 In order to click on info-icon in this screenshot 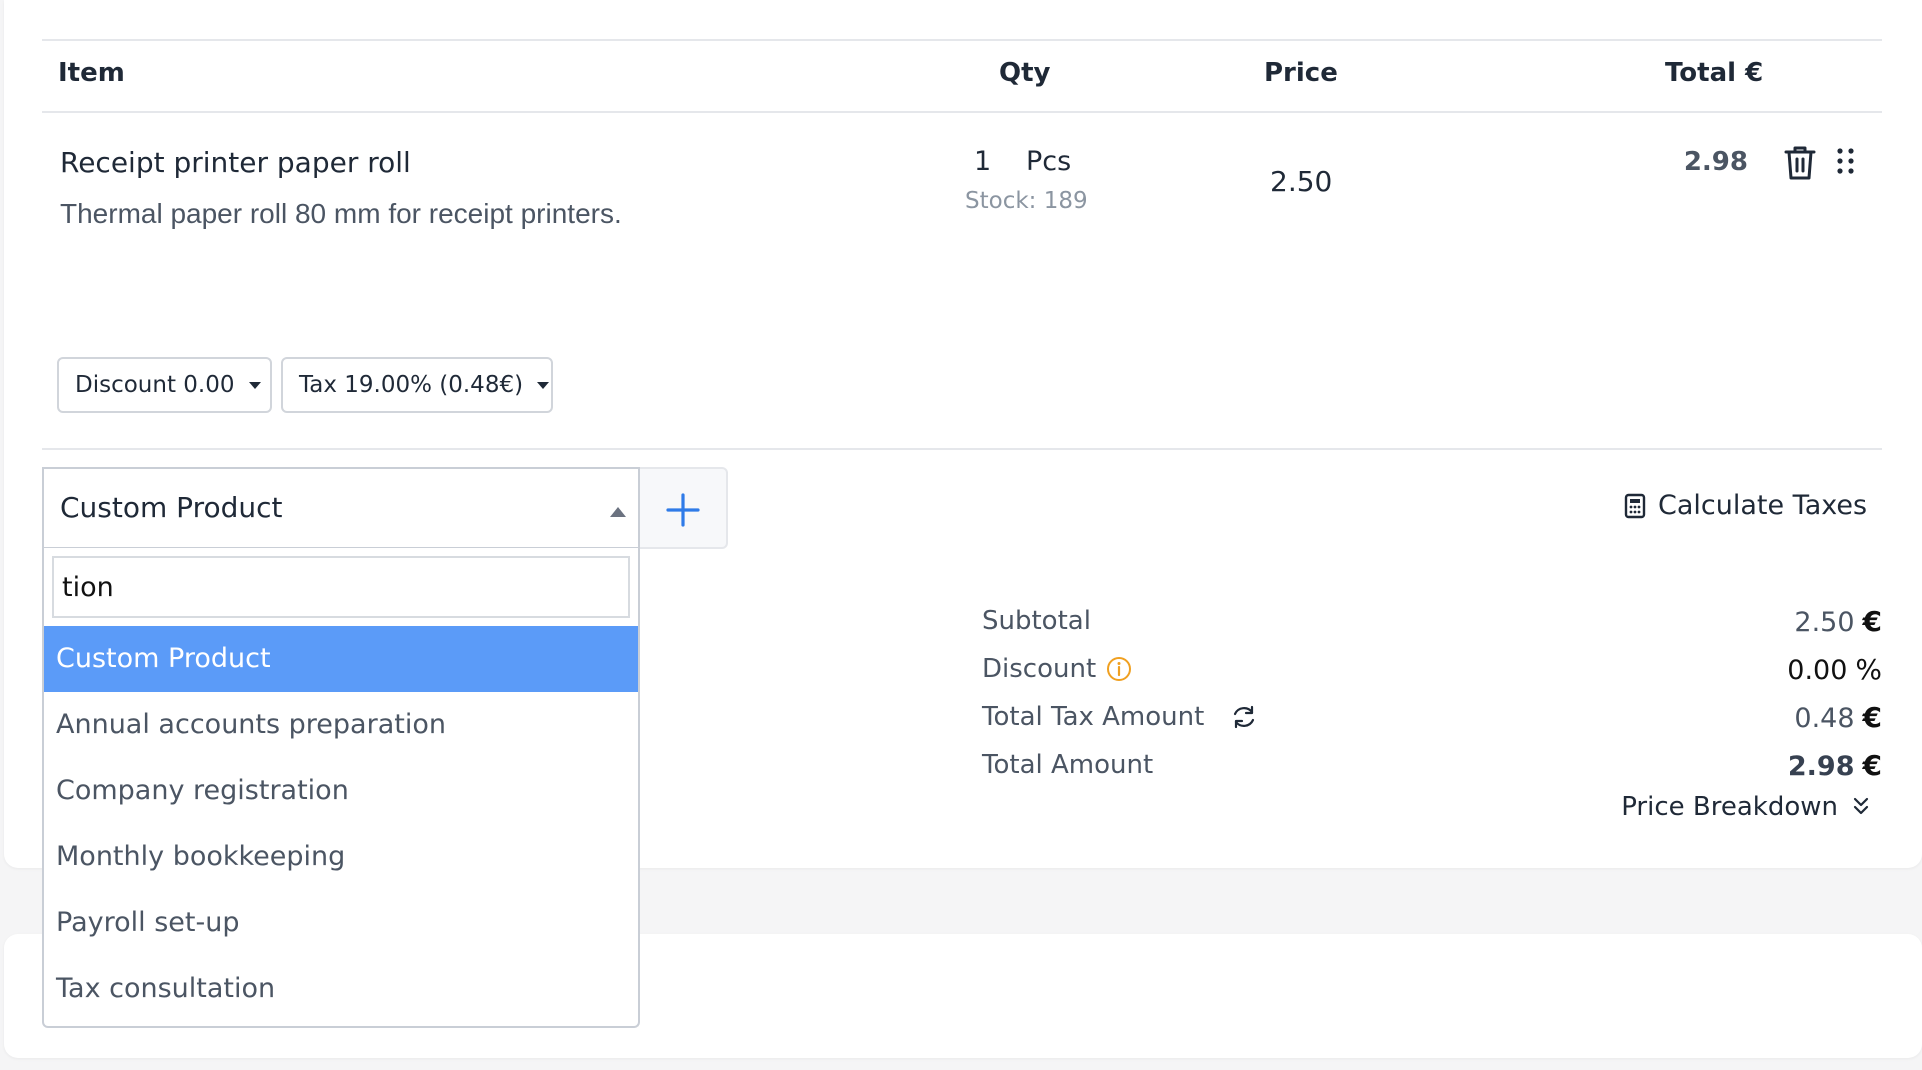, I will do `click(1119, 669)`.